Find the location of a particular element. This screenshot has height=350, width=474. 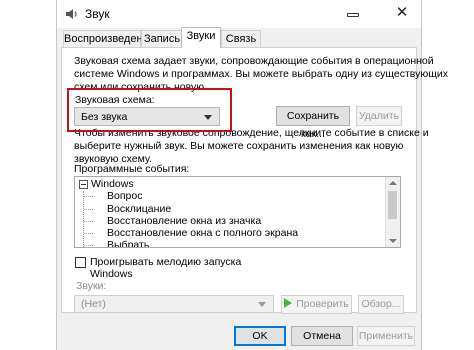

close-icon: ✕ is located at coordinates (402, 12).